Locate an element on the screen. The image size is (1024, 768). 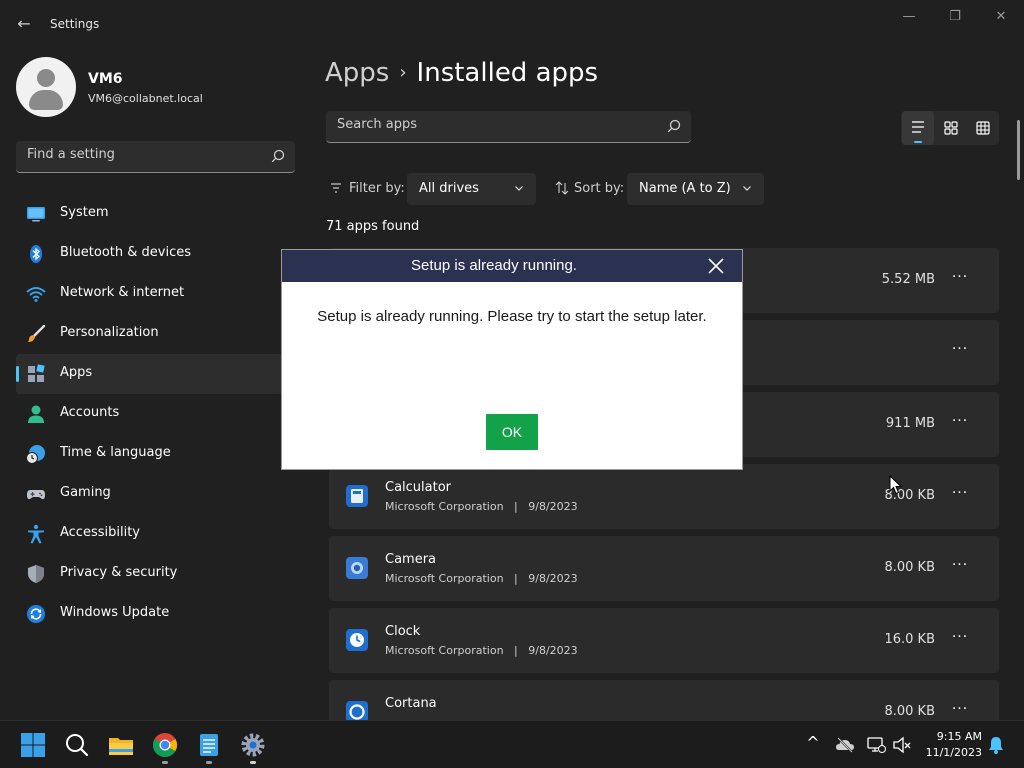
clock-icon is located at coordinates (357, 640).